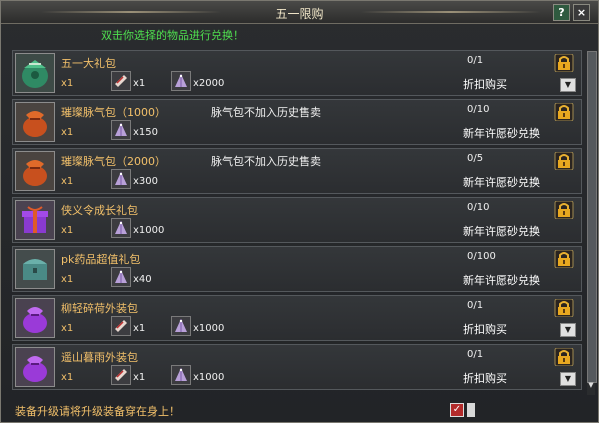 This screenshot has height=423, width=599. I want to click on scroll-down-arrow: ▼, so click(591, 385).